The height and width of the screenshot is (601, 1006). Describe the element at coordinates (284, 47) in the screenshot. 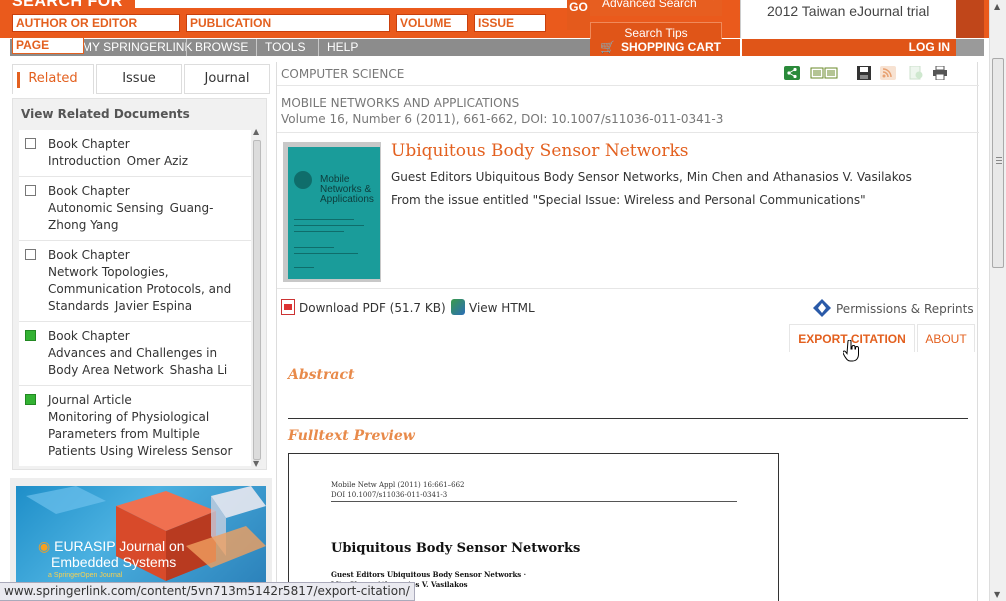

I see `nav-tools: TOOLS` at that location.